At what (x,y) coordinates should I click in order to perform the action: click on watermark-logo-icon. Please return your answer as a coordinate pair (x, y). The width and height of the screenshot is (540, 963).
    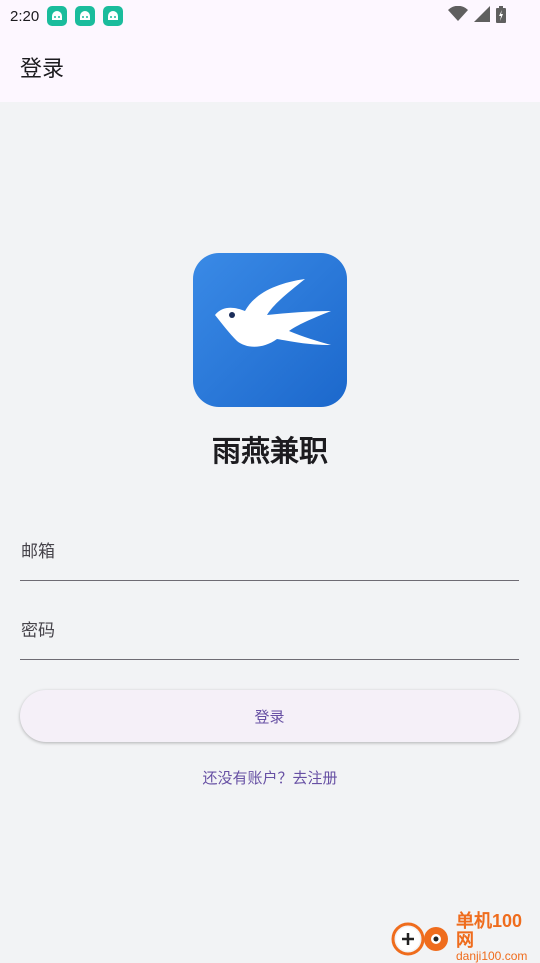
    Looking at the image, I should click on (419, 939).